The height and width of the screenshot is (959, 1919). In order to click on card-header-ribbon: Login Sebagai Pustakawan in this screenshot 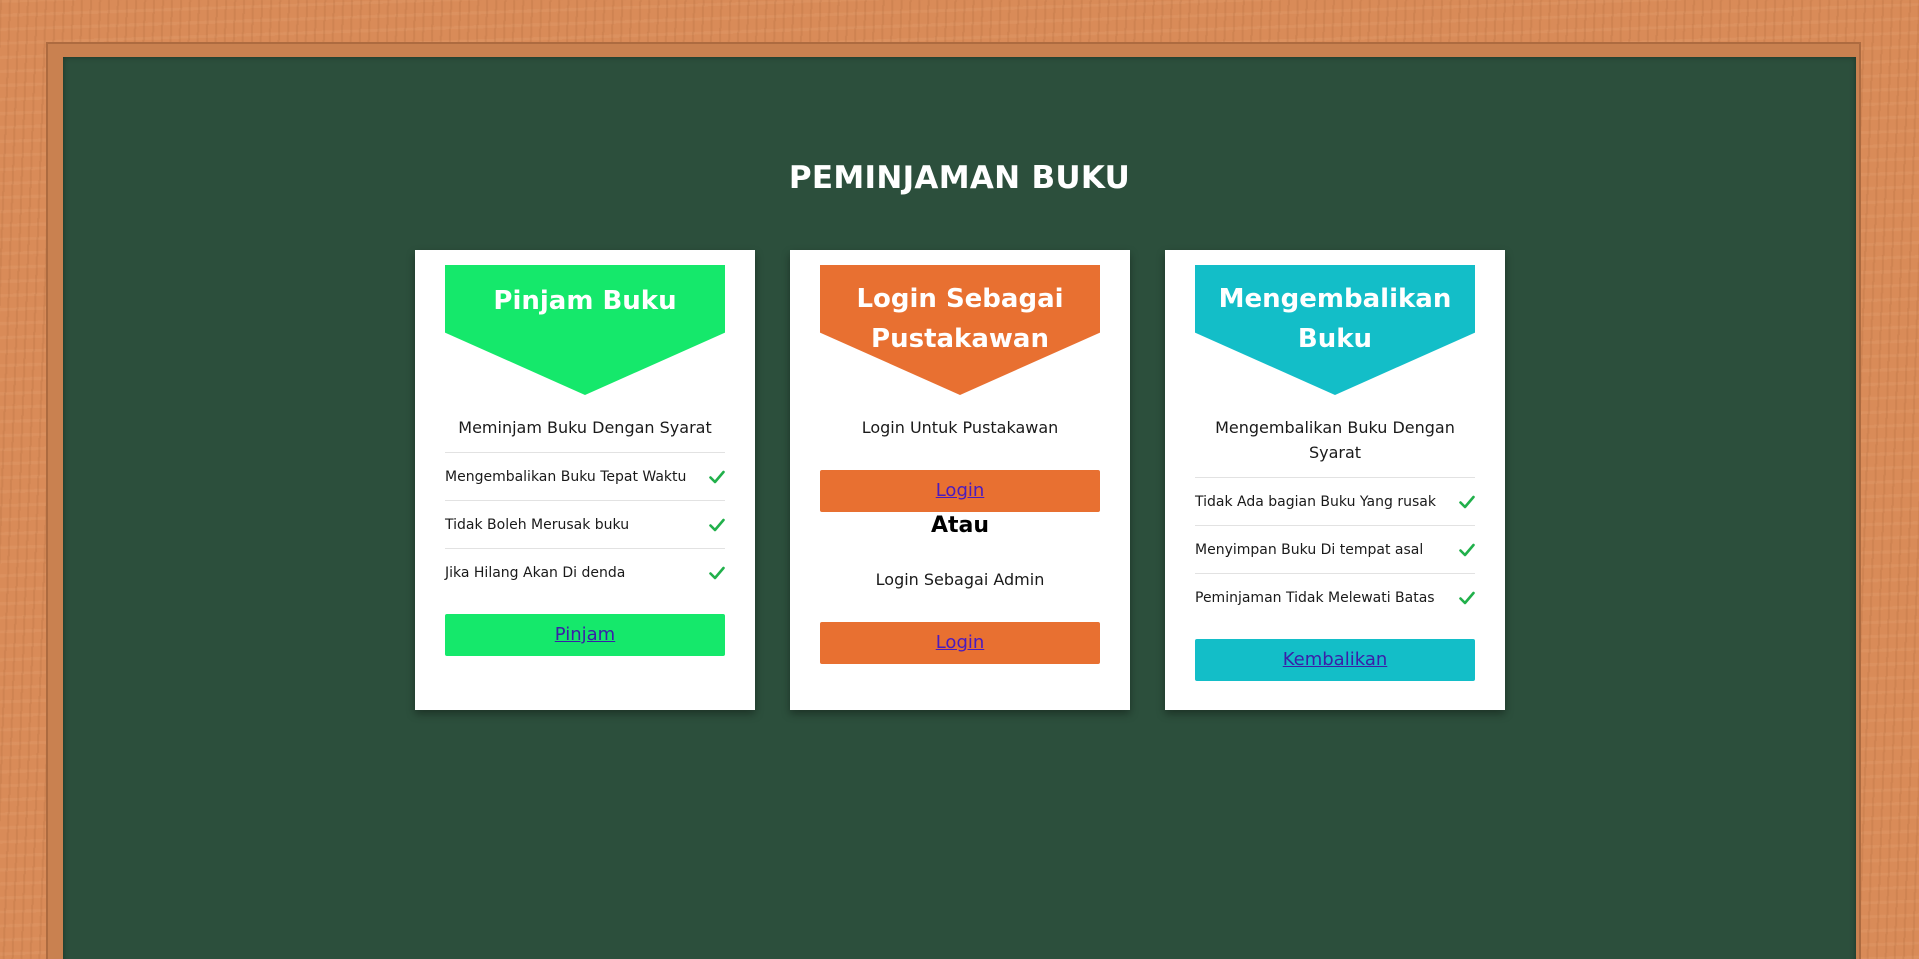, I will do `click(960, 330)`.